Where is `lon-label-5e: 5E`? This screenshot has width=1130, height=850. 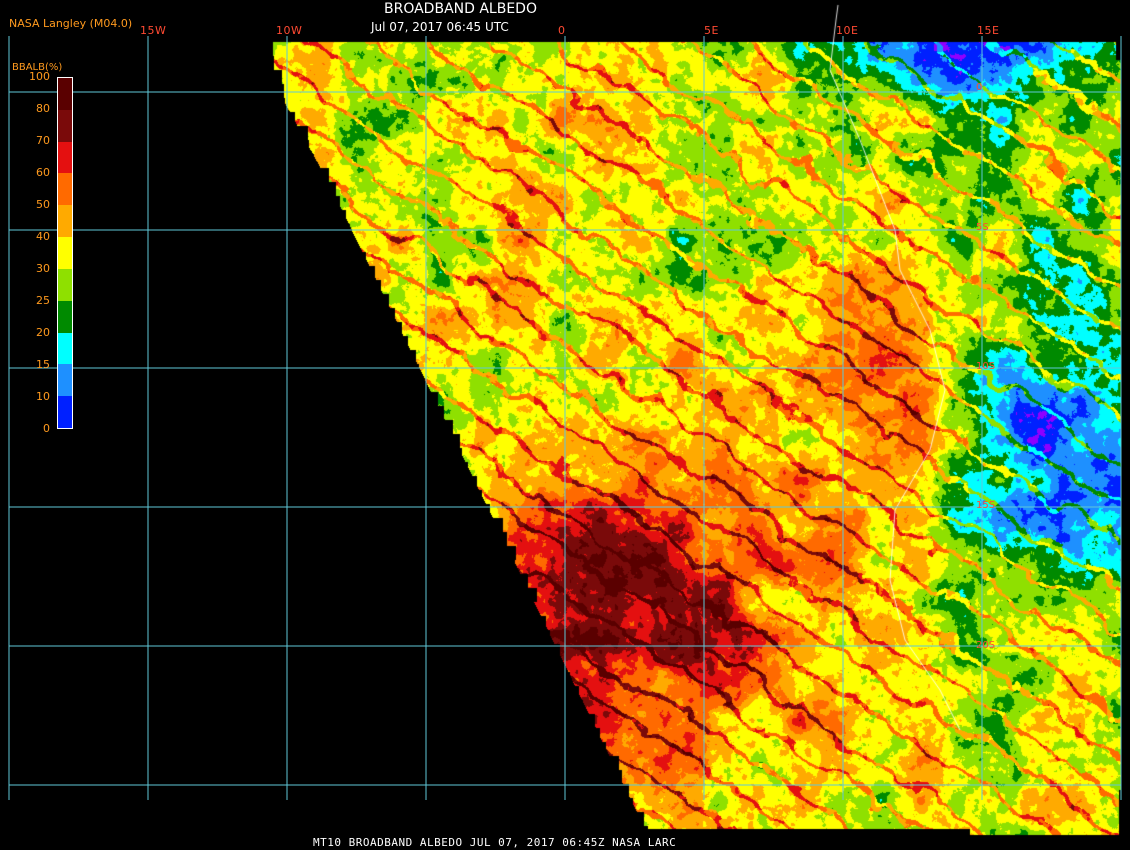
lon-label-5e: 5E is located at coordinates (711, 30).